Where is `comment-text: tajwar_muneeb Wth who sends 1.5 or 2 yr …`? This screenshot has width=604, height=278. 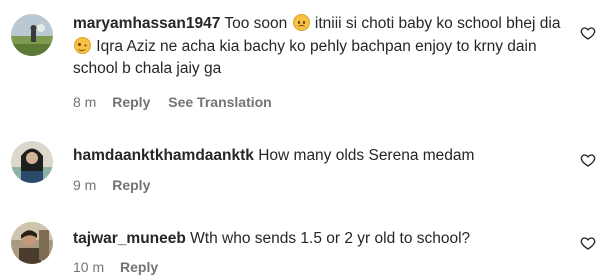
comment-text: tajwar_muneeb Wth who sends 1.5 or 2 yr … is located at coordinates (318, 239).